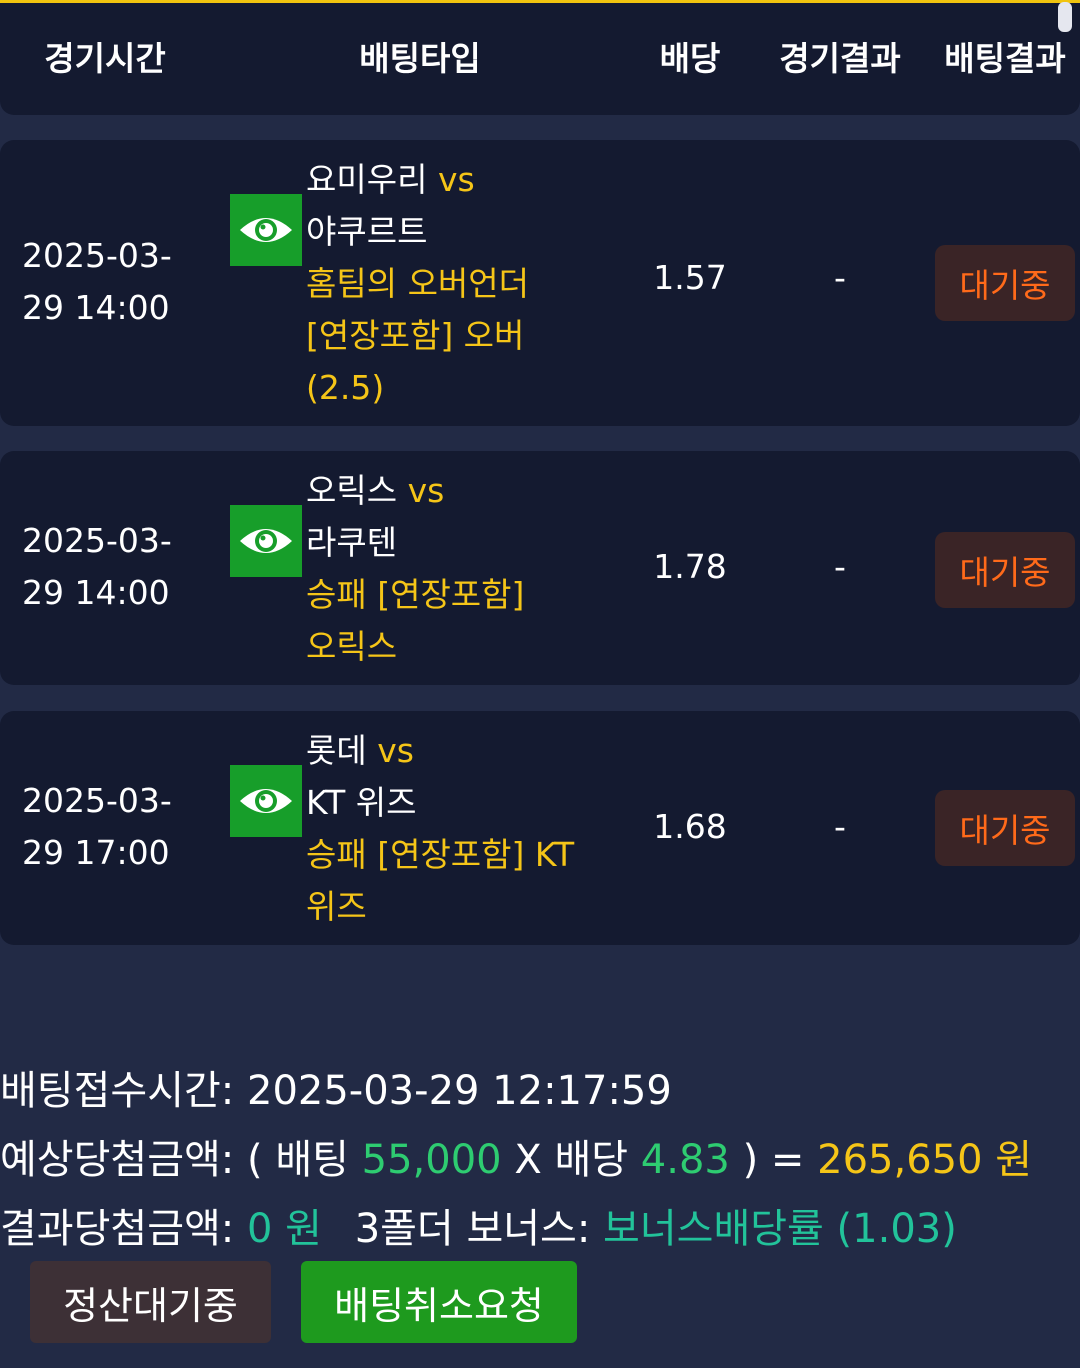  I want to click on away-team: 라쿠텐, so click(352, 542).